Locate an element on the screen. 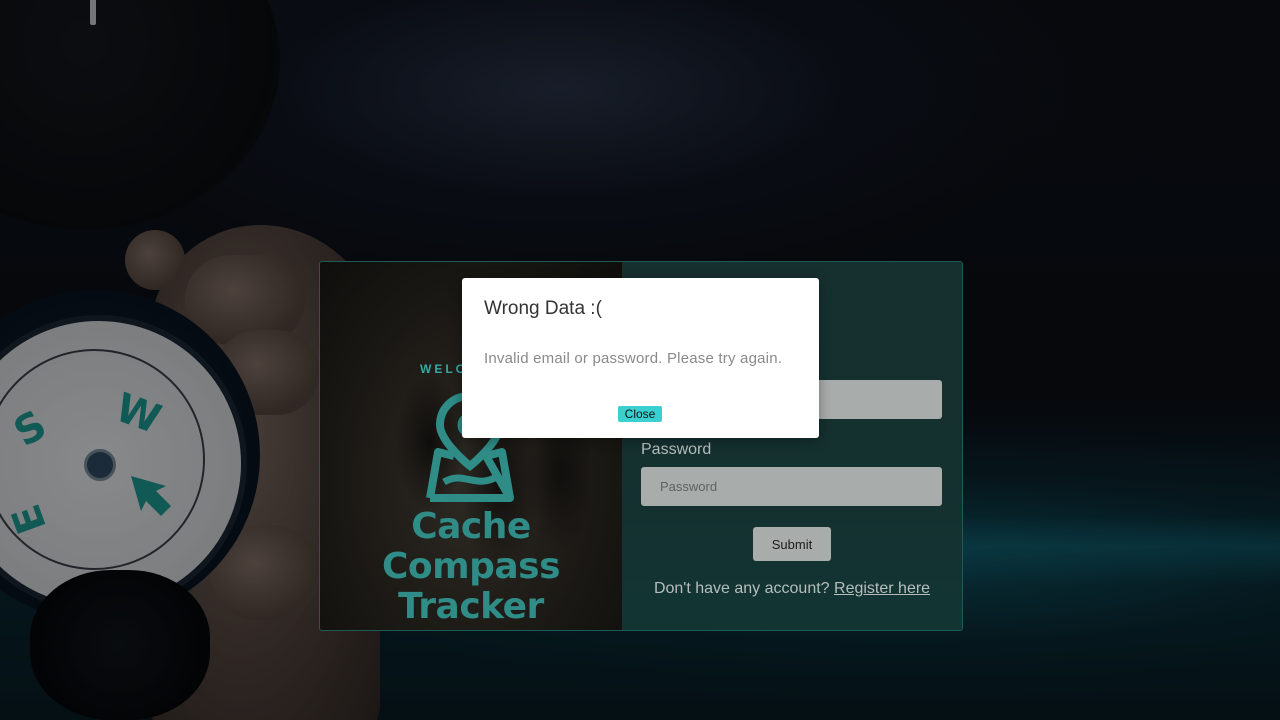  register-prompt-text: Don't have any account? is located at coordinates (741, 588).